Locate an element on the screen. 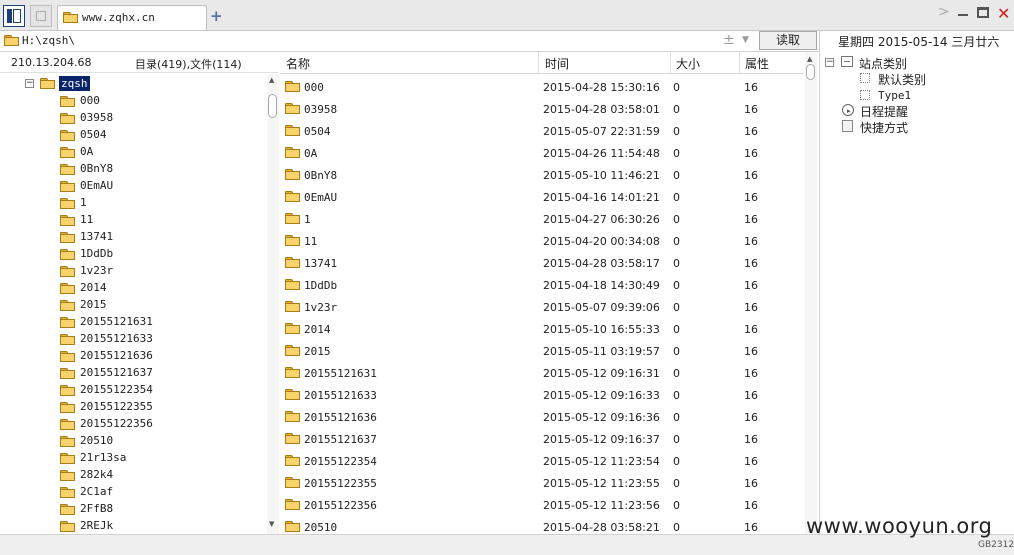 The image size is (1014, 555). tree-item: 0EmAU is located at coordinates (158, 186).